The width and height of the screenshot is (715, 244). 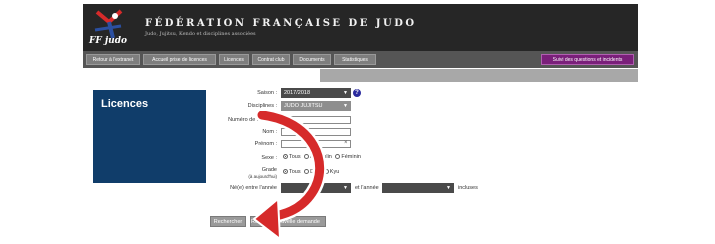 I want to click on nav-retour-extranet: Retour à l'extranet, so click(x=113, y=59).